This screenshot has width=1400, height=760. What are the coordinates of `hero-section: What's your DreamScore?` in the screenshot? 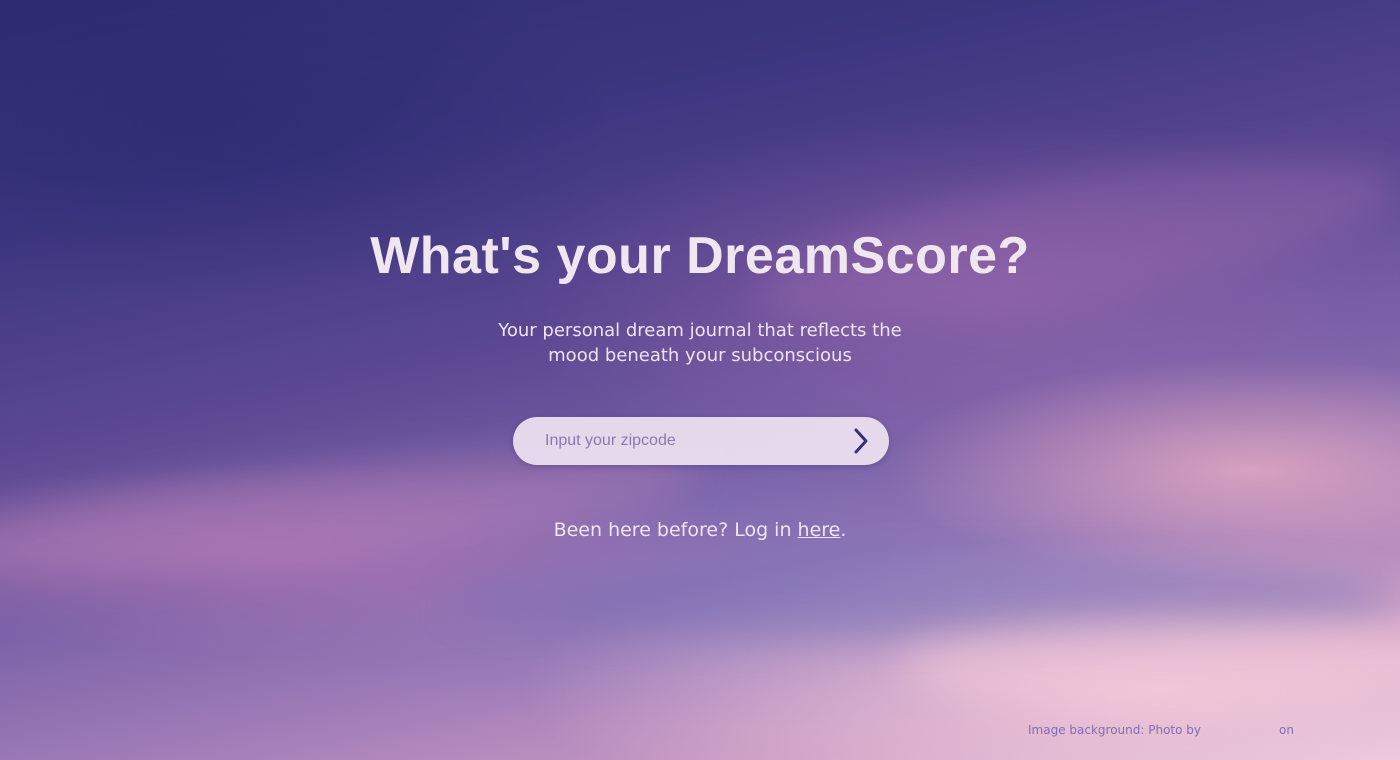 It's located at (700, 256).